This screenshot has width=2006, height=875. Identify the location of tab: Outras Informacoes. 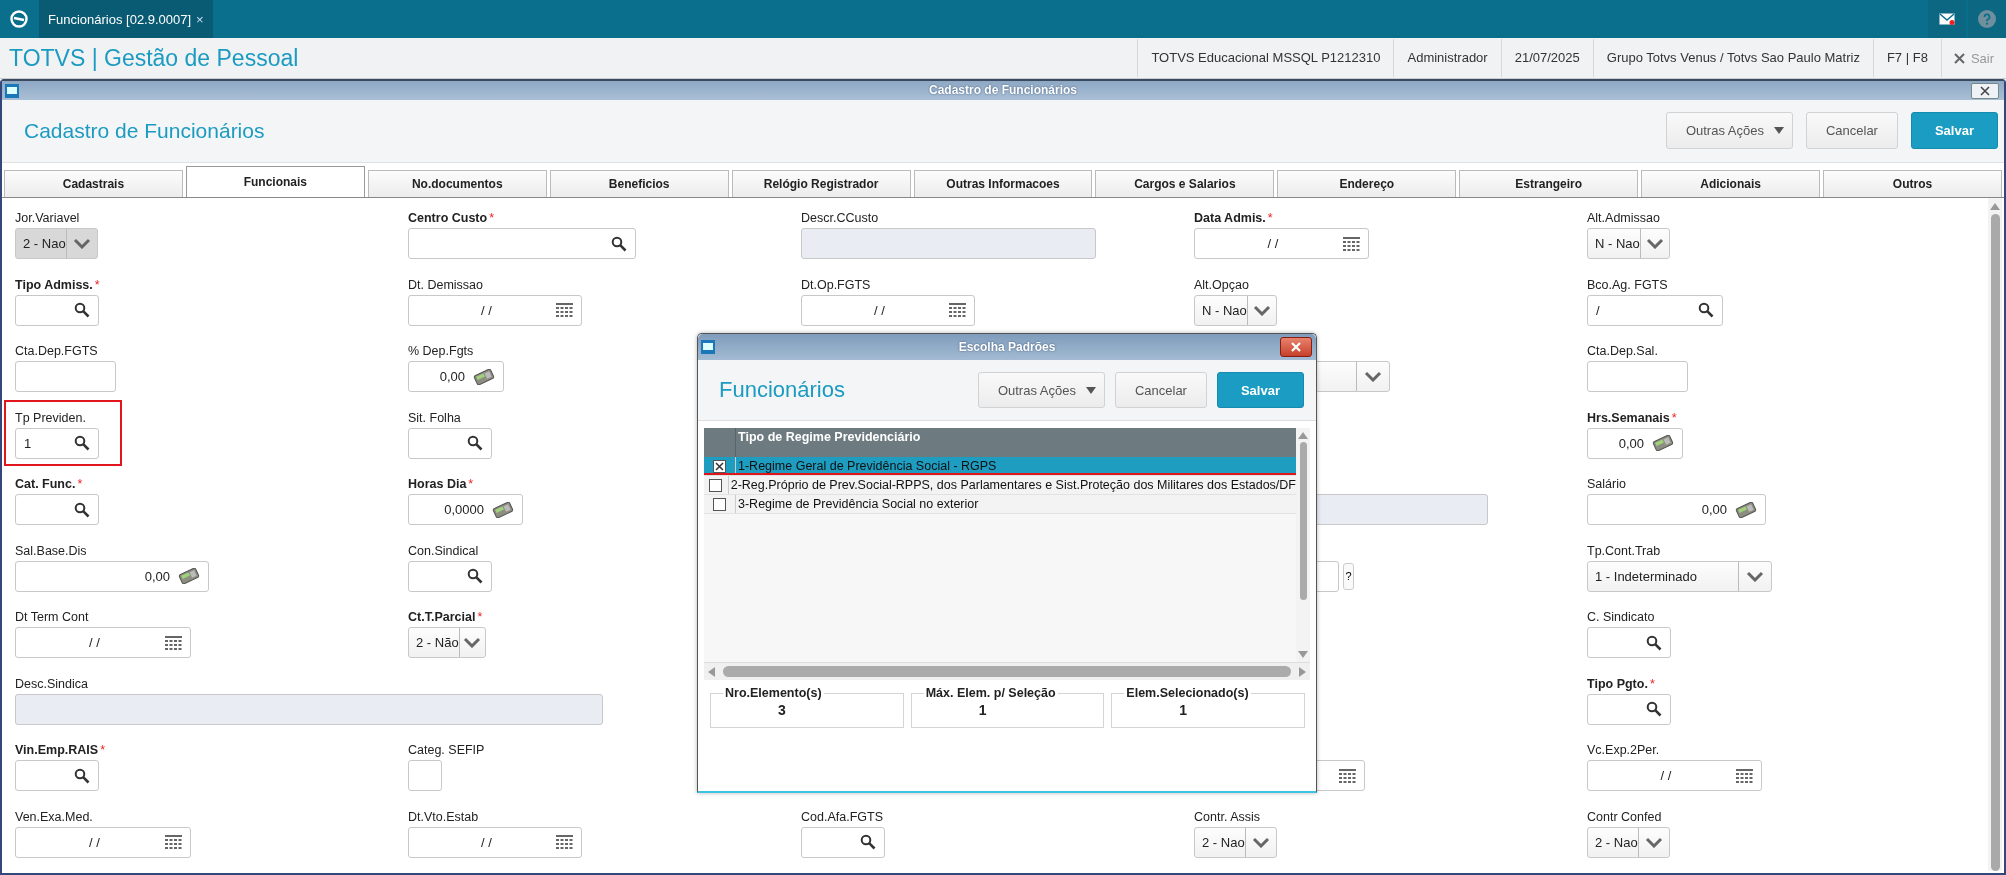
(1003, 183).